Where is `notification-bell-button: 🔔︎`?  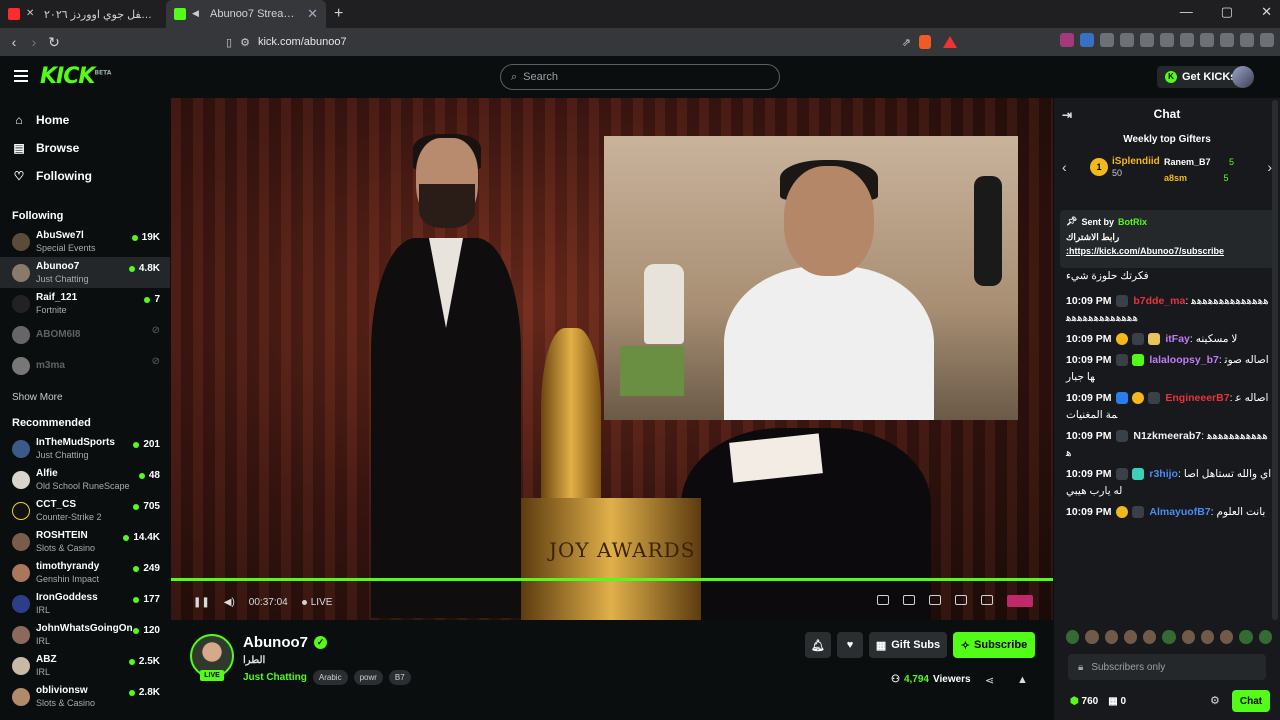
notification-bell-button: 🔔︎ is located at coordinates (818, 645).